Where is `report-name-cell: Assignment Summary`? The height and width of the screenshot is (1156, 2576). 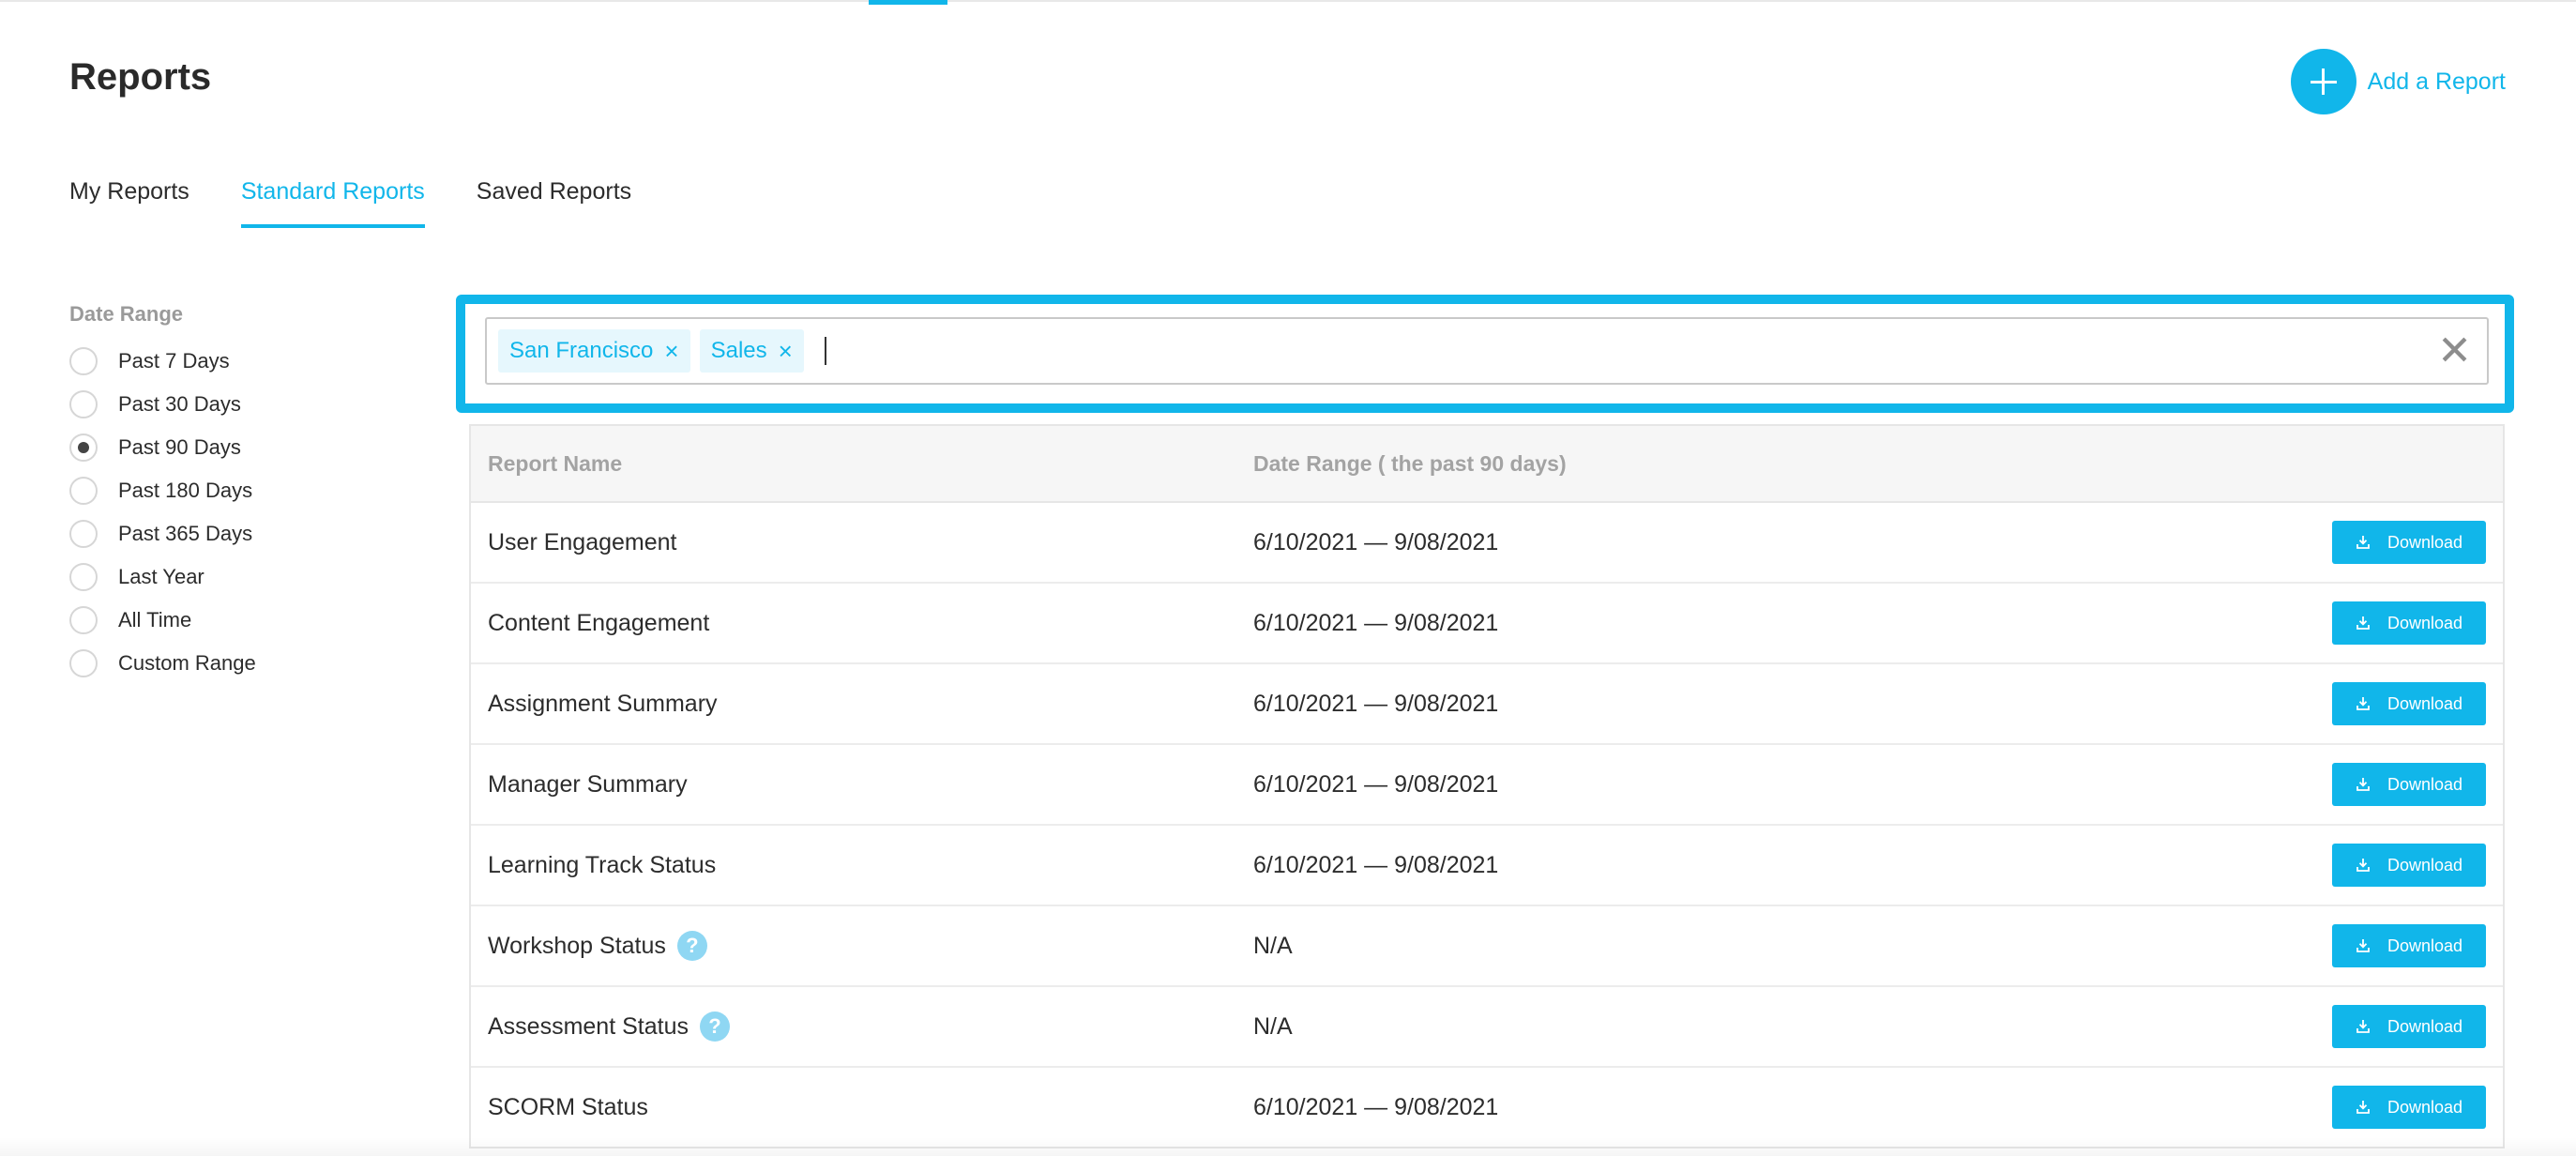 report-name-cell: Assignment Summary is located at coordinates (862, 704).